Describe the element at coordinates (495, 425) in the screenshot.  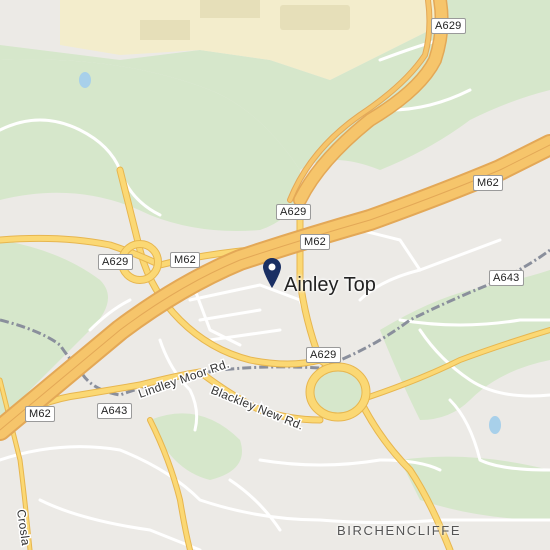
I see `water-pond-east` at that location.